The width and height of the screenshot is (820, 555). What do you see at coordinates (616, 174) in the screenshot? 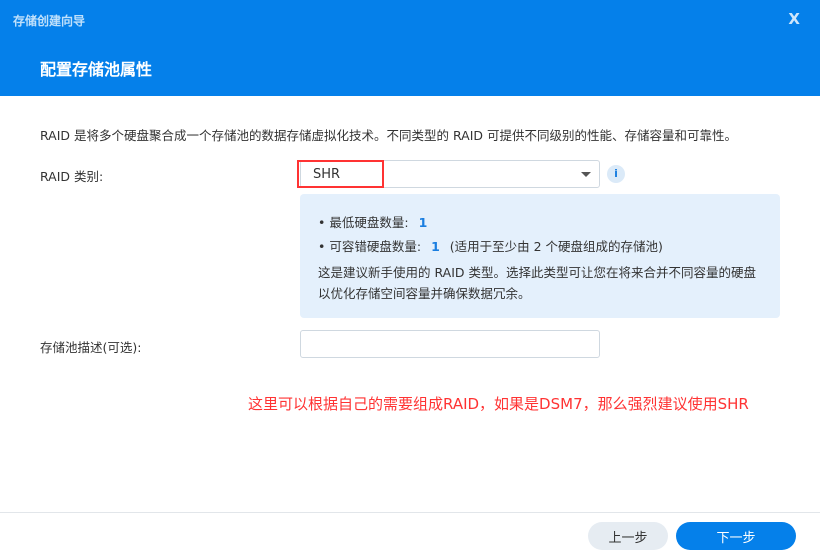
I see `info-icon: i` at bounding box center [616, 174].